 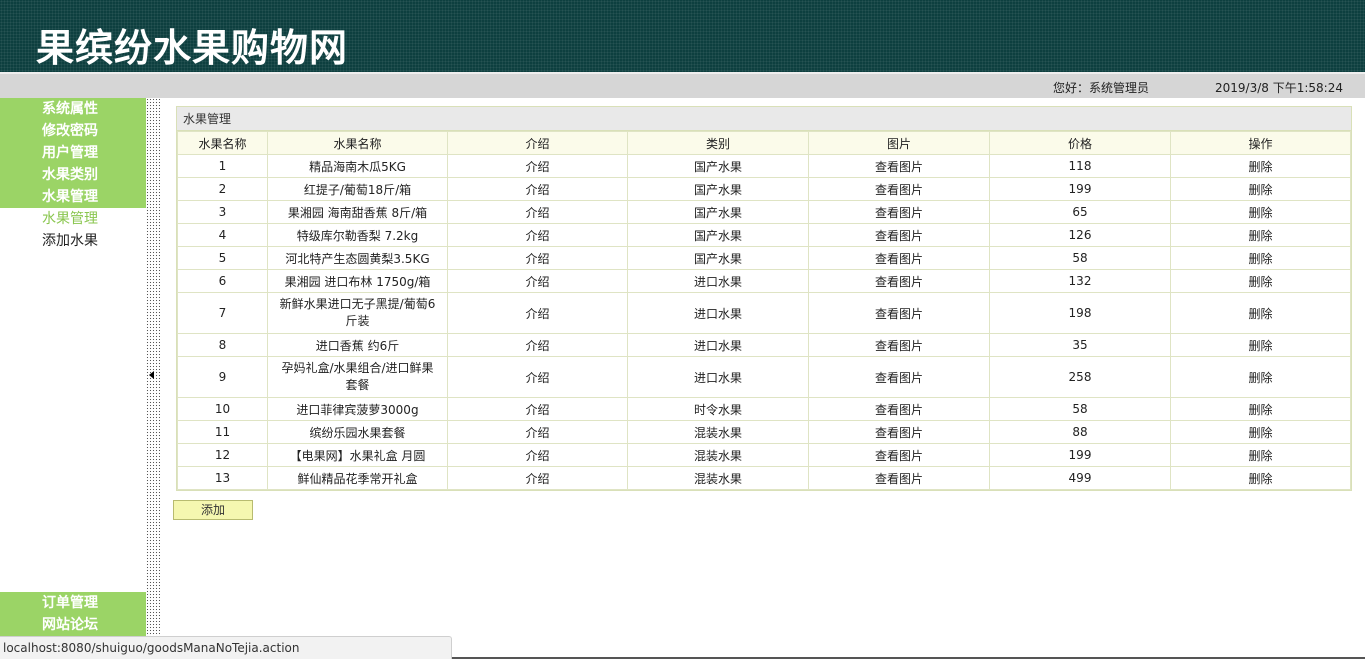 What do you see at coordinates (1080, 377) in the screenshot?
I see `cell-price: 258` at bounding box center [1080, 377].